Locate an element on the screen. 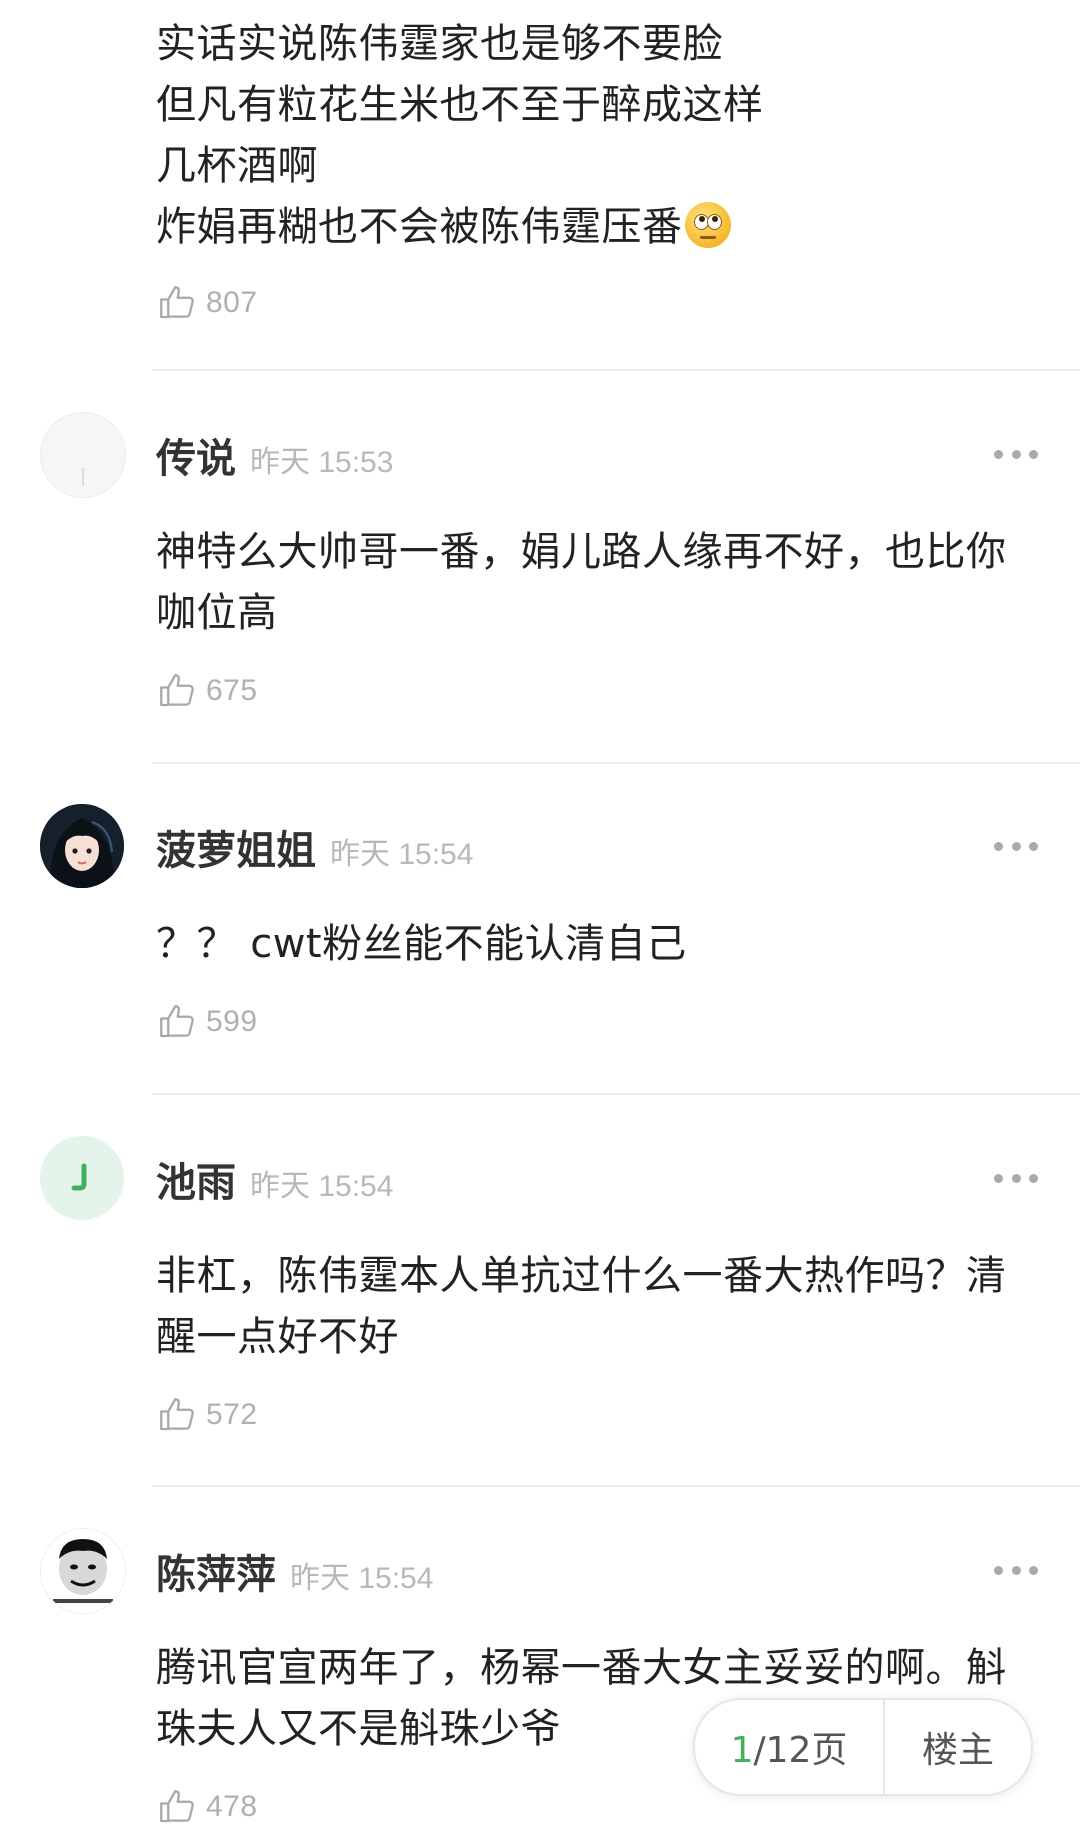 The height and width of the screenshot is (1832, 1080). comment-meta: 菠萝姐姐 昨天 15:54 is located at coordinates (314, 847).